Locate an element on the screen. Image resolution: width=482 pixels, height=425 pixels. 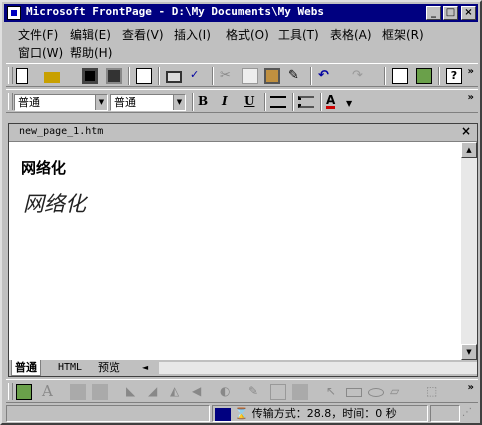
underline-button: U is located at coordinates (249, 101).